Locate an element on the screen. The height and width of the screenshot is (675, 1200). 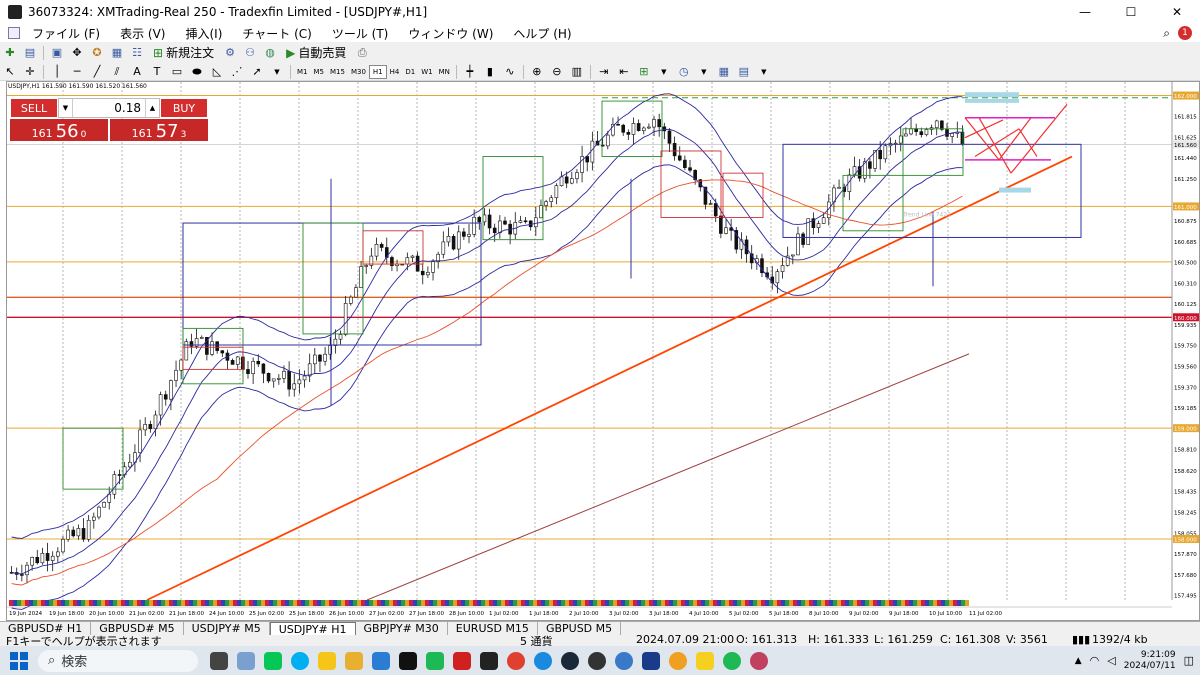
timeframe-m30: M30 is located at coordinates (358, 72).